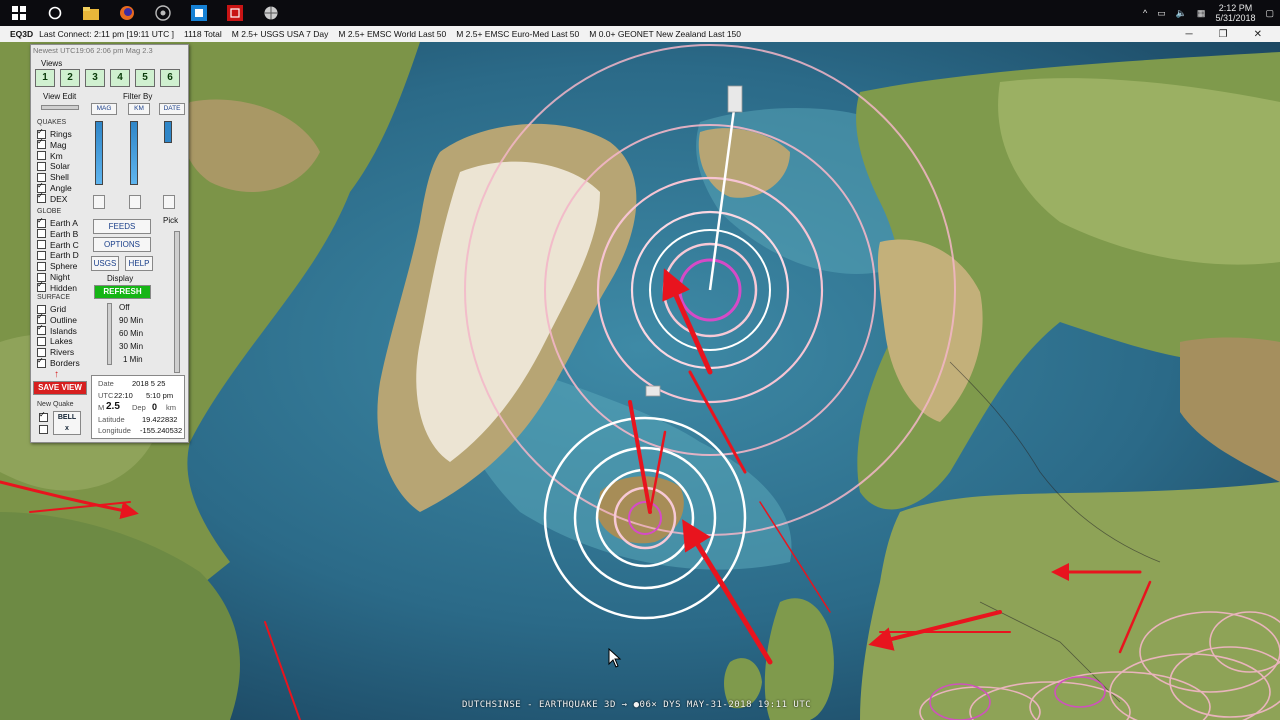  I want to click on view-edit-label: View Edit, so click(60, 96).